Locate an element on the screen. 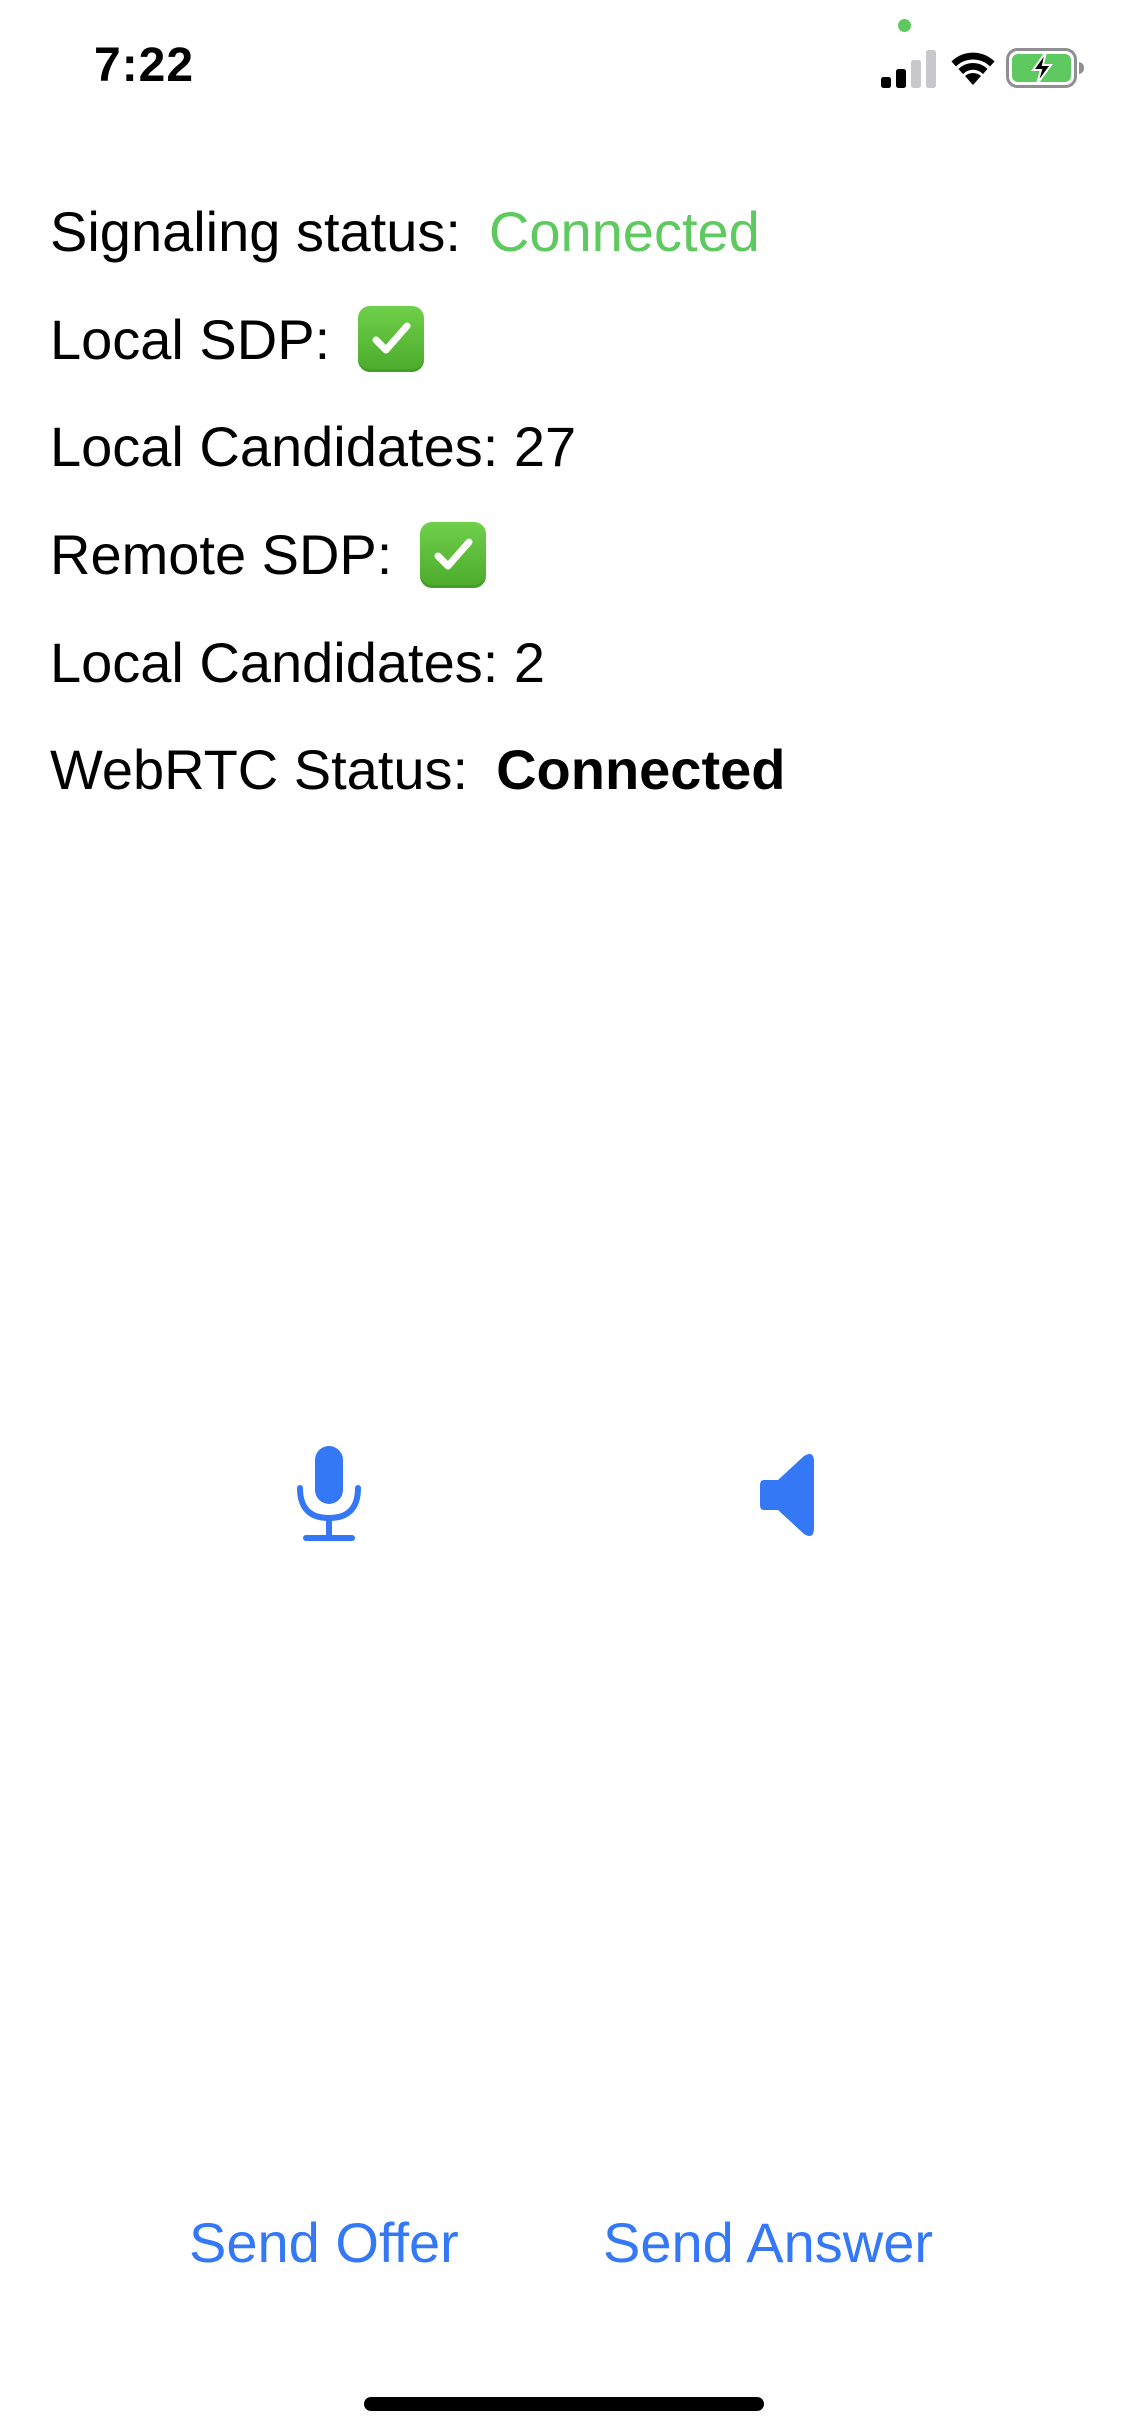 This screenshot has height=2436, width=1125. webrtc-status-label: WebRTC Status: is located at coordinates (259, 770).